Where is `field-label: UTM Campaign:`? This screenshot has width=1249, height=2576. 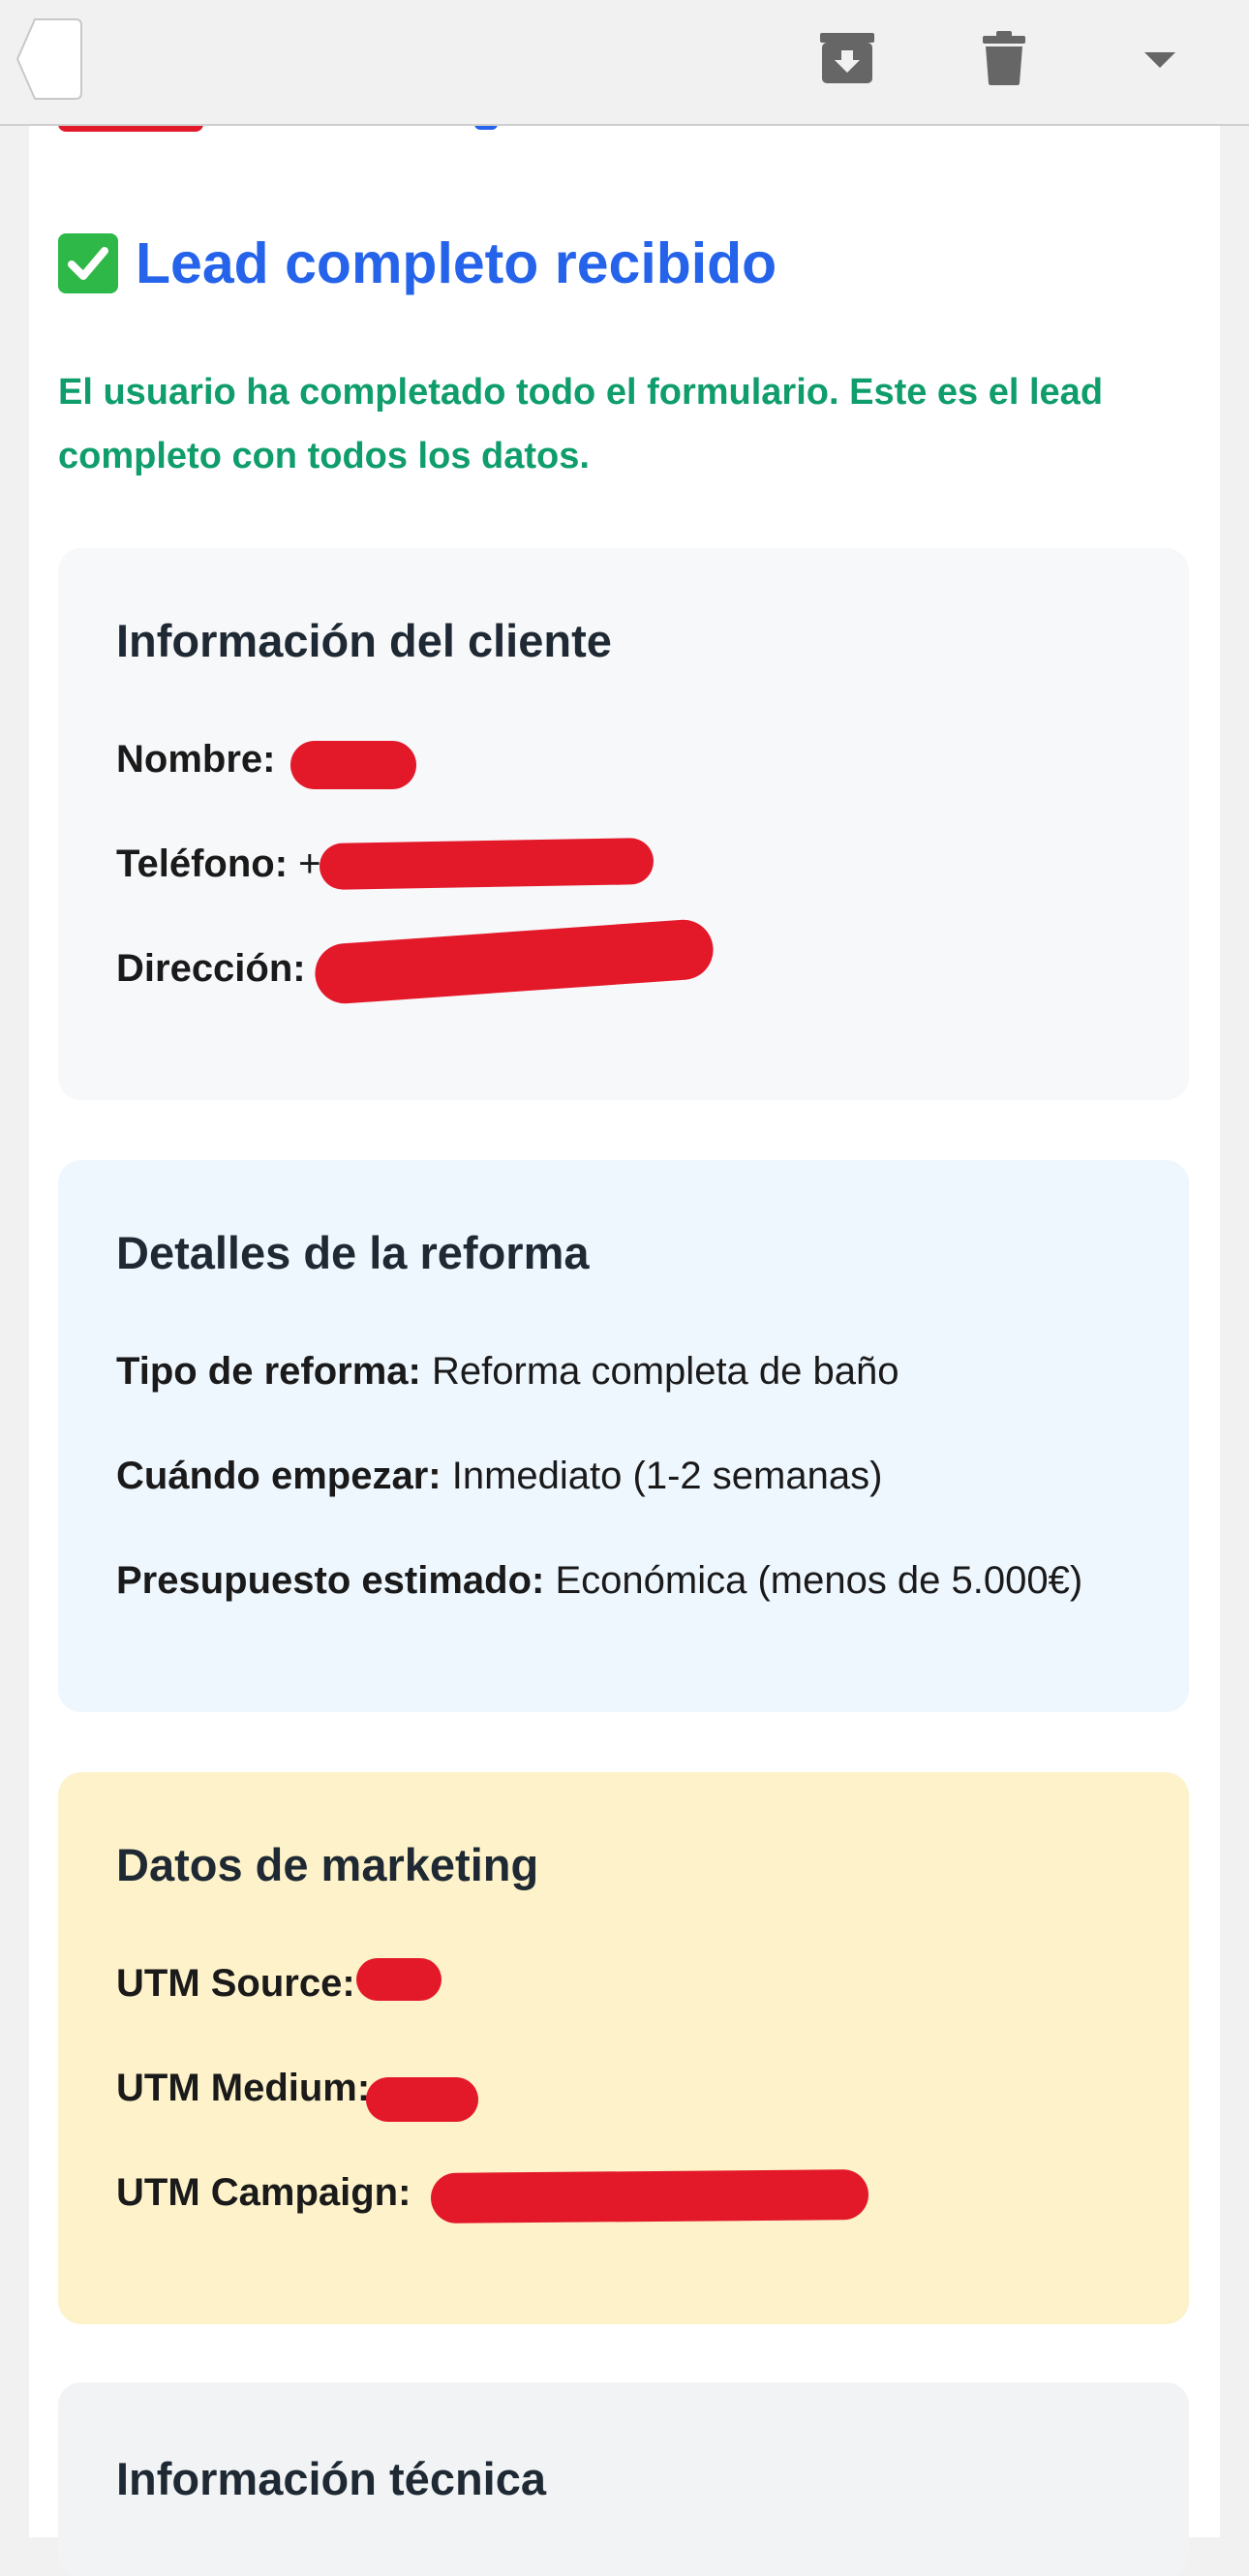
field-label: UTM Campaign: is located at coordinates (263, 2192).